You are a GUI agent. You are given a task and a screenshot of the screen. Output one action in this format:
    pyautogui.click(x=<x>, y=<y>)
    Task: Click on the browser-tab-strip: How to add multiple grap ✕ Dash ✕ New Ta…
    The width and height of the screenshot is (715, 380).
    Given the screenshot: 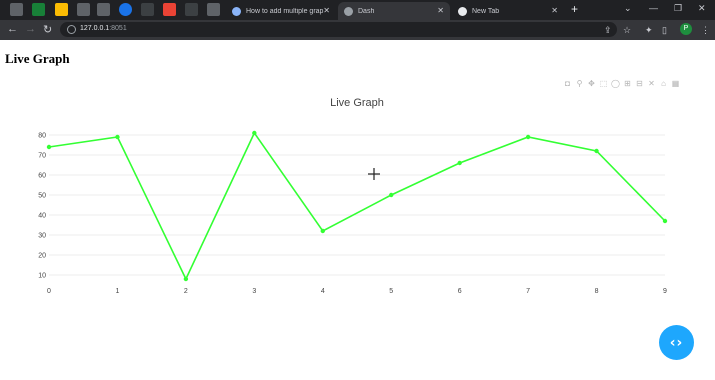 What is the action you would take?
    pyautogui.click(x=357, y=10)
    